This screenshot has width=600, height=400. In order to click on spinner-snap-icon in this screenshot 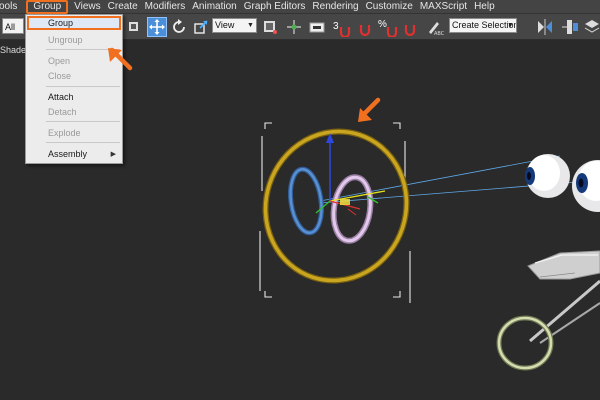, I will do `click(410, 31)`.